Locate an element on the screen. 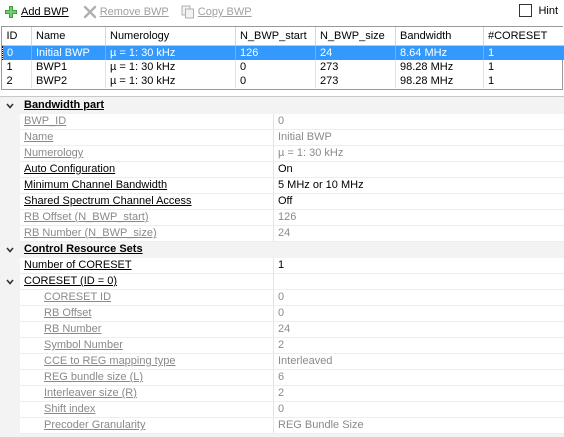 The height and width of the screenshot is (437, 564). property-name: Minimum Channel Bandwidth is located at coordinates (146, 186).